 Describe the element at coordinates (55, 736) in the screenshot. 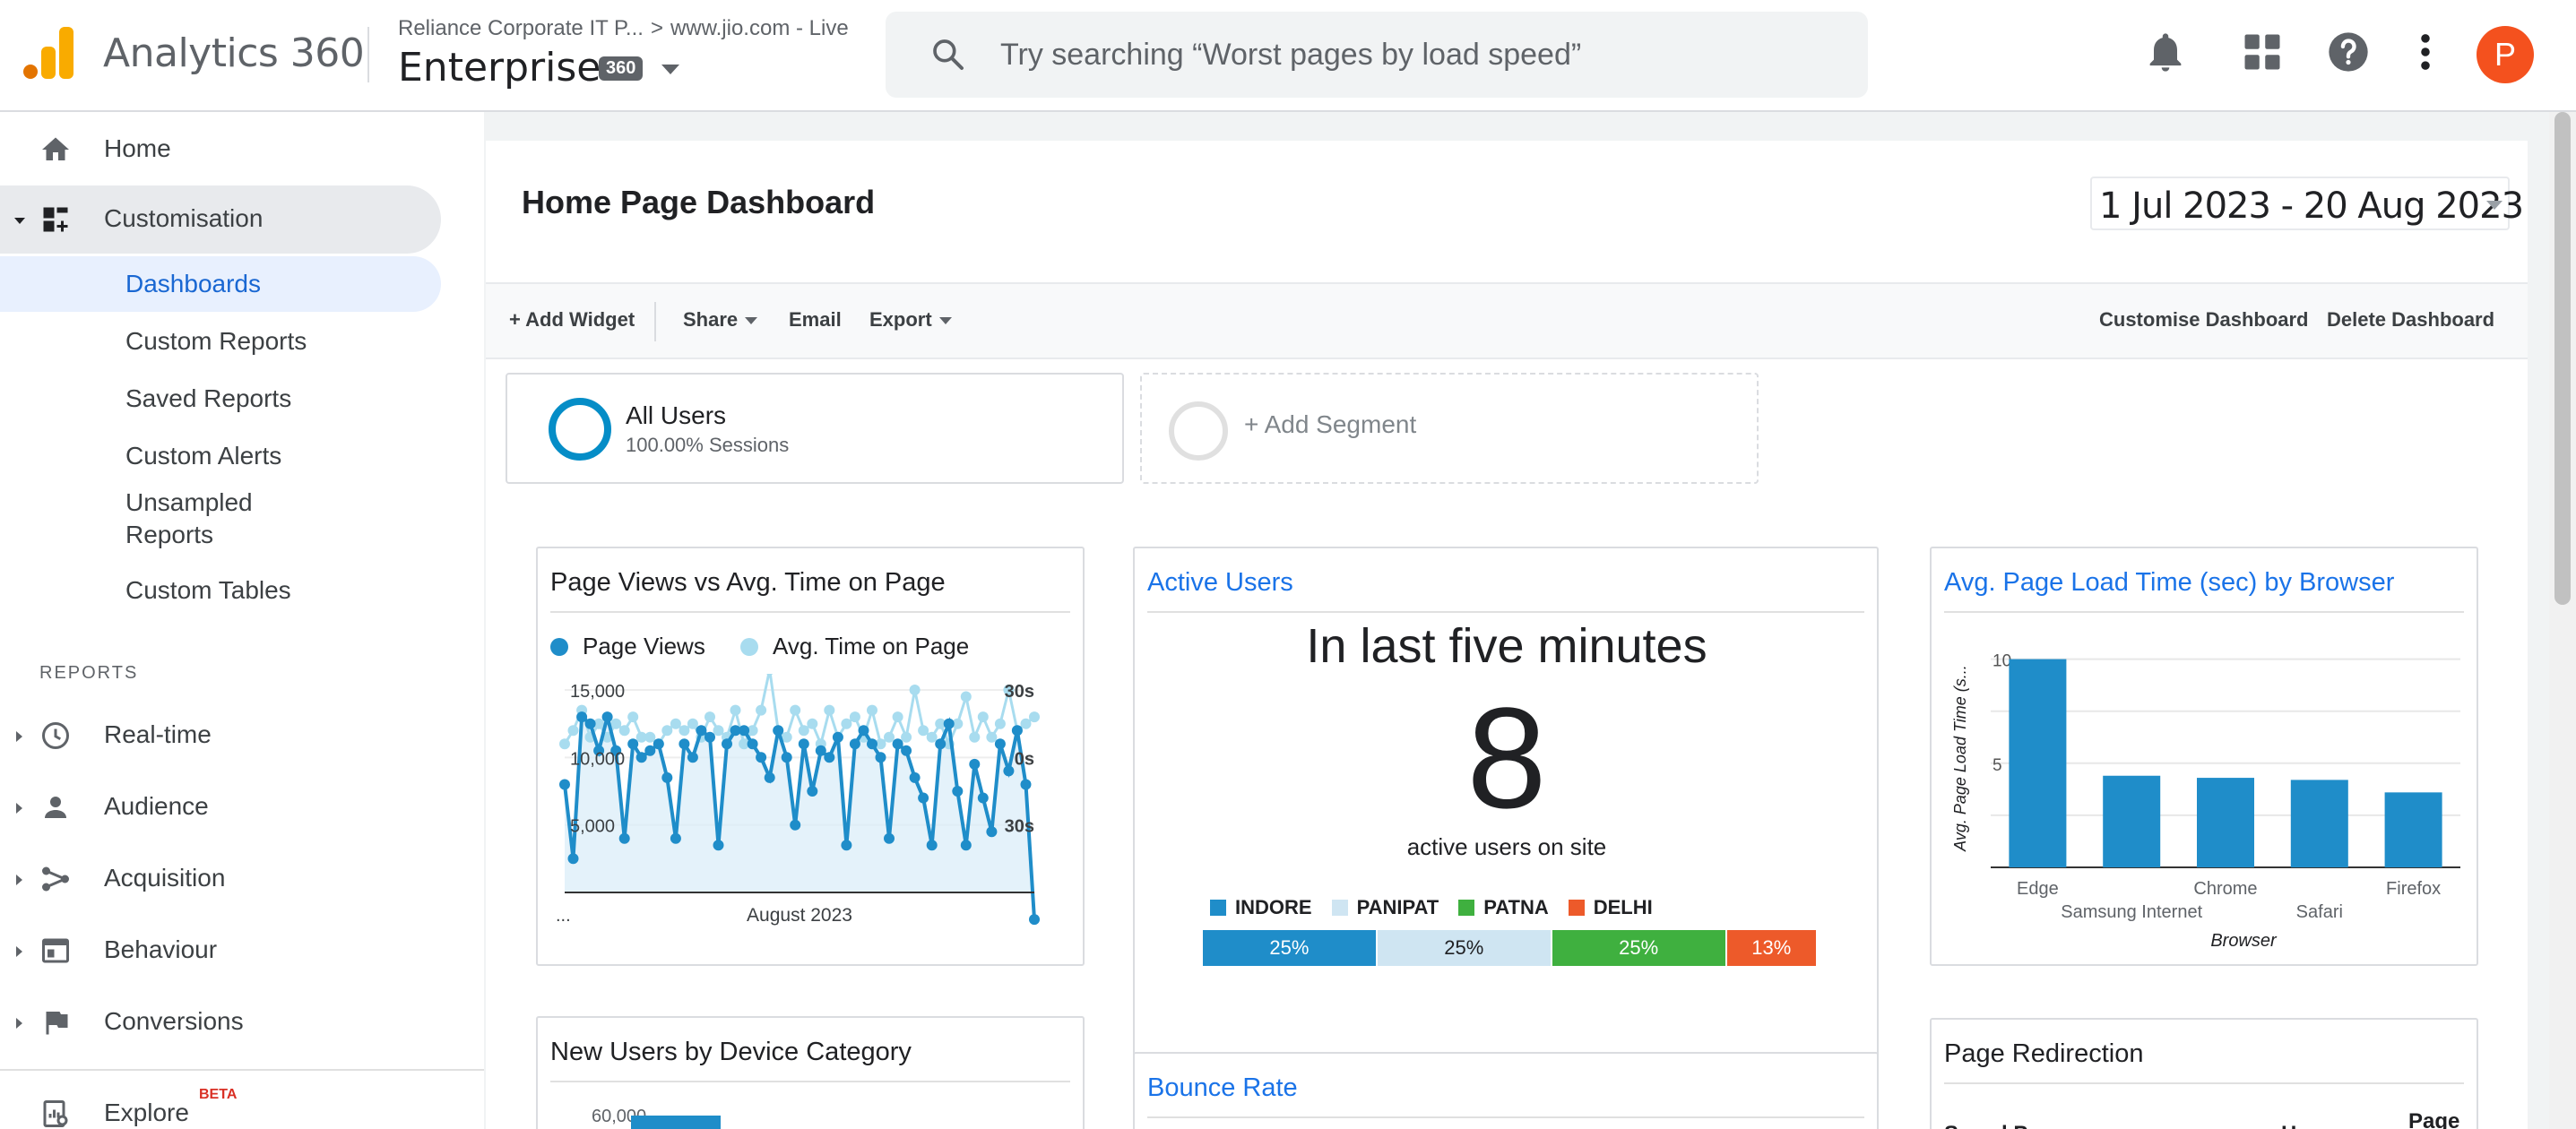

I see `clock-icon` at that location.